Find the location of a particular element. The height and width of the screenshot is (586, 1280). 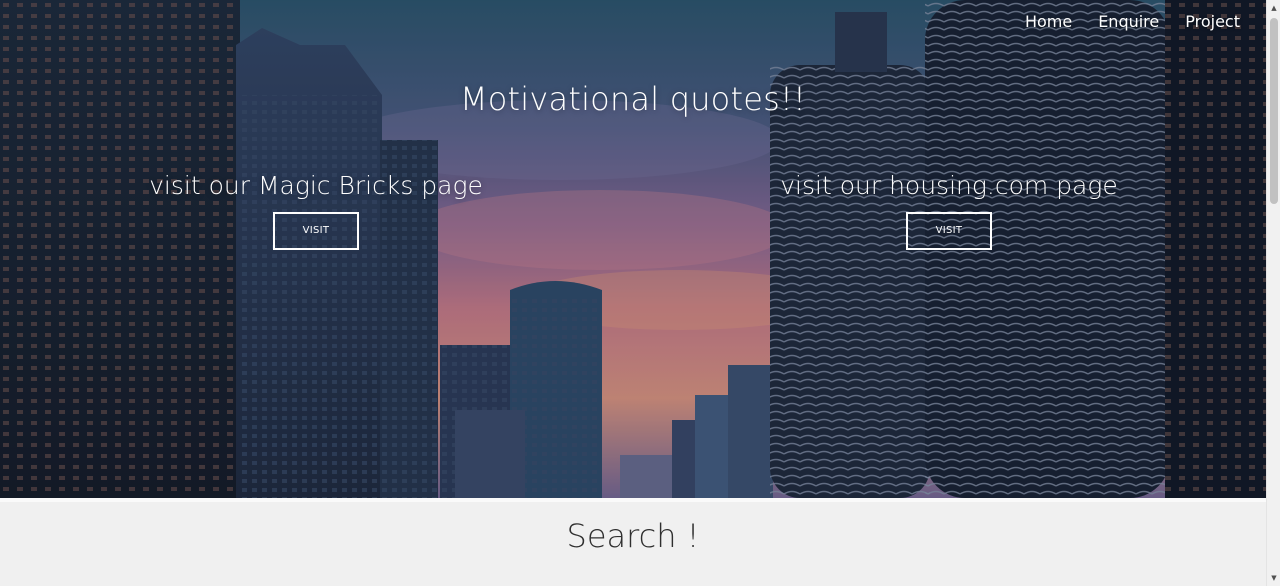

page-scrollbar: ▲ ▼ is located at coordinates (1273, 293).